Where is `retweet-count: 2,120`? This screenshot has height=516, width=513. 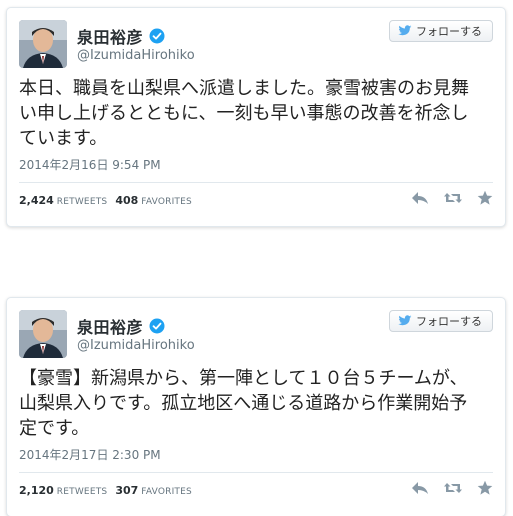 retweet-count: 2,120 is located at coordinates (36, 490).